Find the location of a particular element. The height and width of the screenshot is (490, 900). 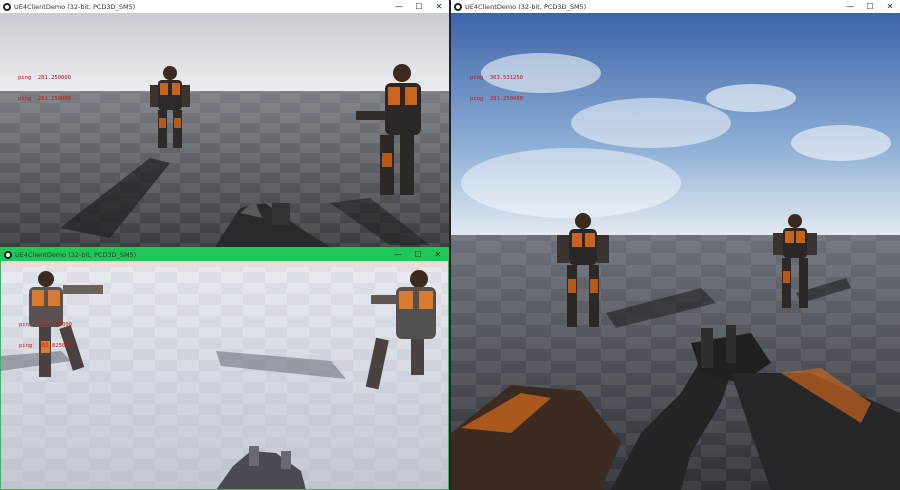

ping-overlay: ping 303.531250 ping 281.250000 is located at coordinates (496, 89).